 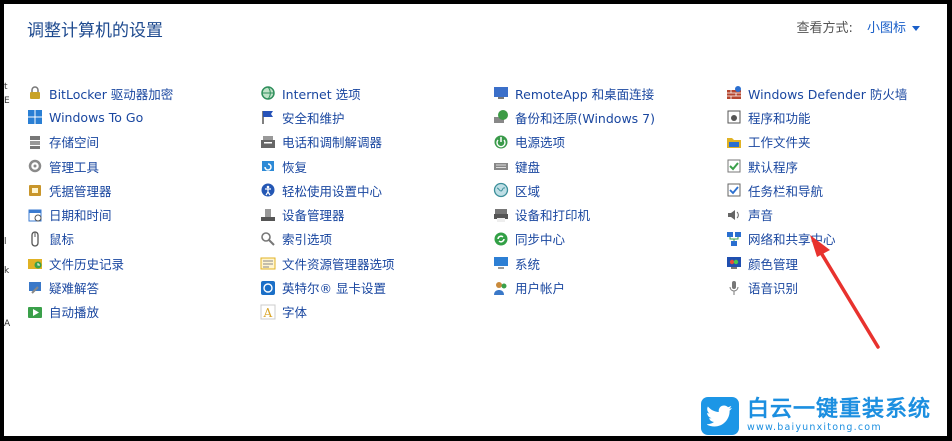 I want to click on arrow-shaft, so click(x=849, y=299).